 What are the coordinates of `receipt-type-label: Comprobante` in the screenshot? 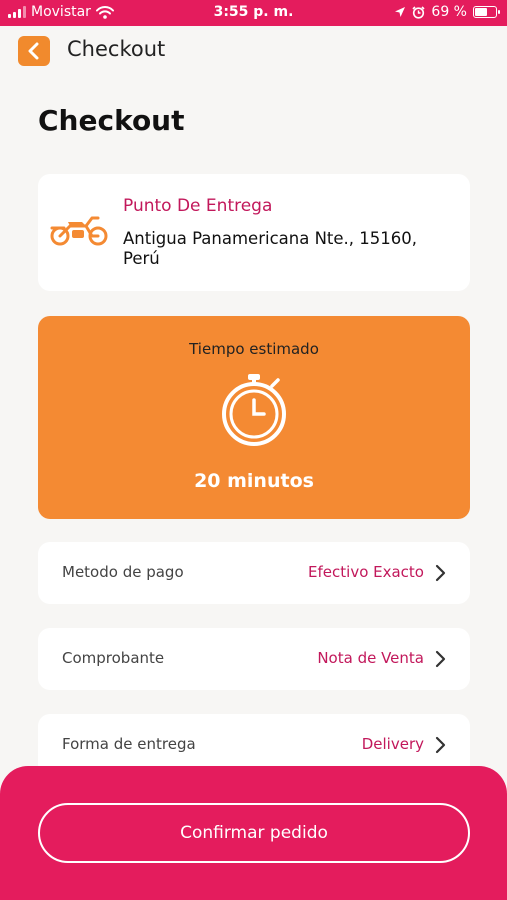 It's located at (113, 658).